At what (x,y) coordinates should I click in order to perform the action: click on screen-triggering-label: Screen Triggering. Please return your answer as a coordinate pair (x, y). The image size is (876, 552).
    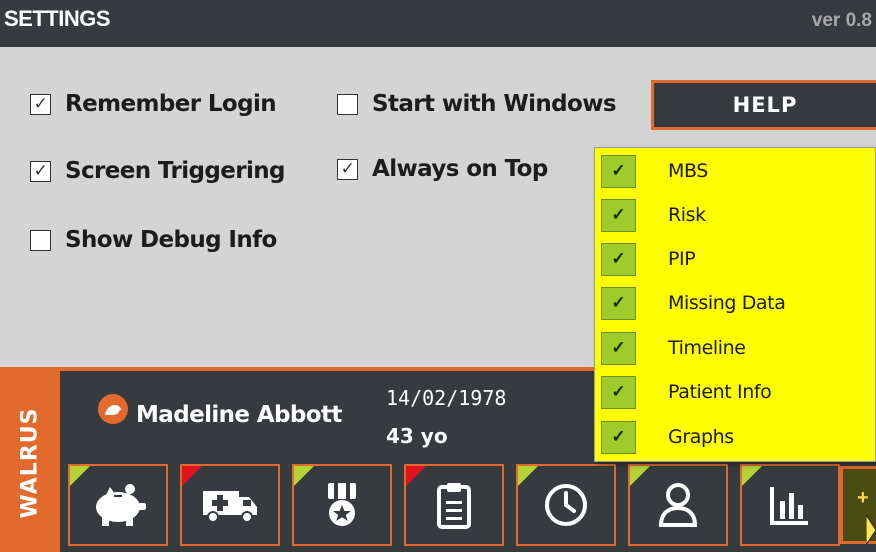
    Looking at the image, I should click on (175, 171).